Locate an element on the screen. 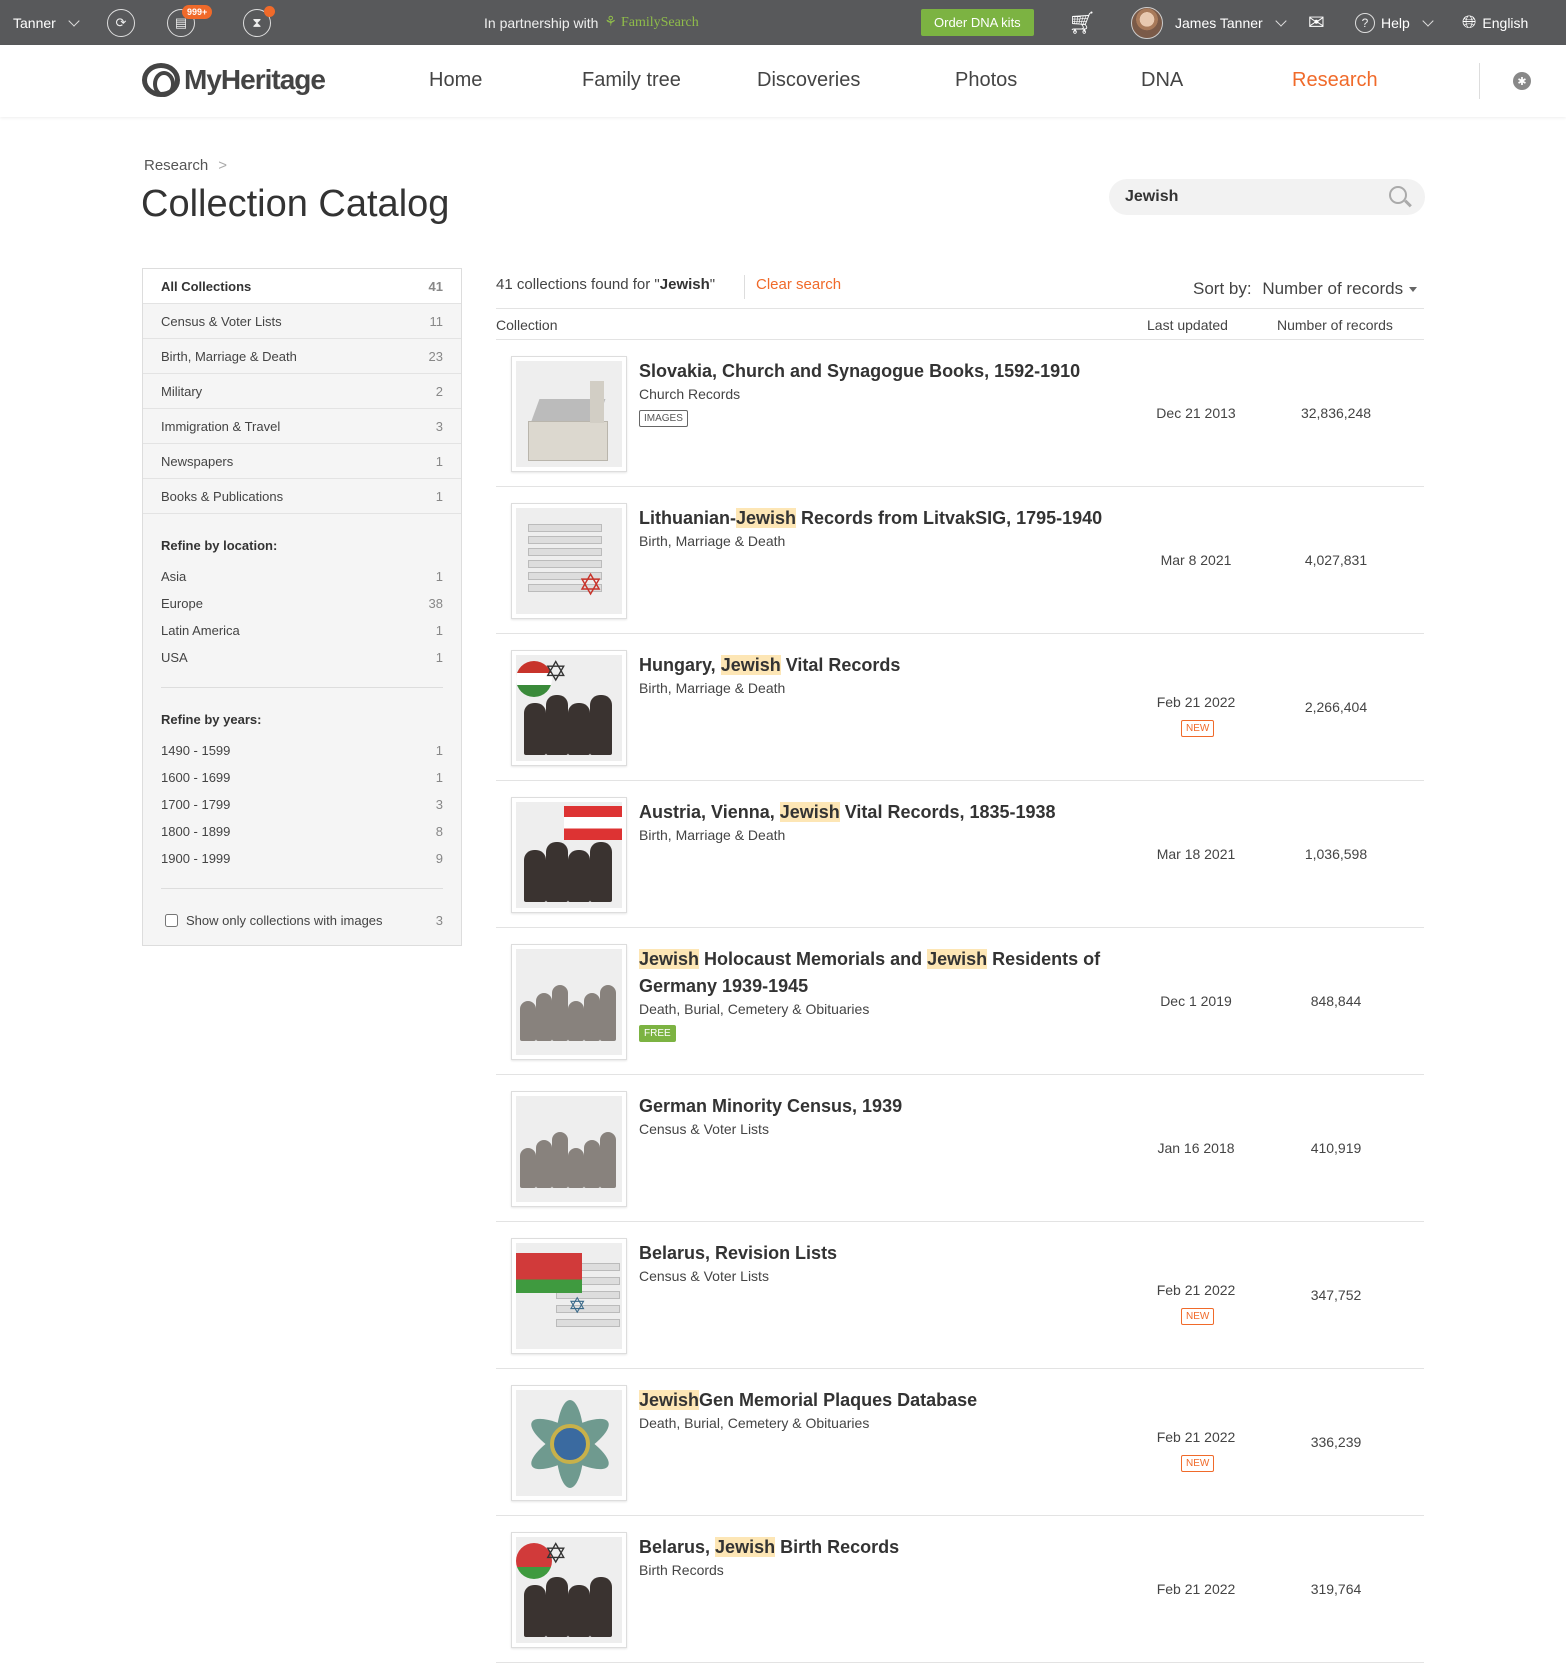 This screenshot has width=1566, height=1663. category-all-collections: All Collections 41 is located at coordinates (302, 286).